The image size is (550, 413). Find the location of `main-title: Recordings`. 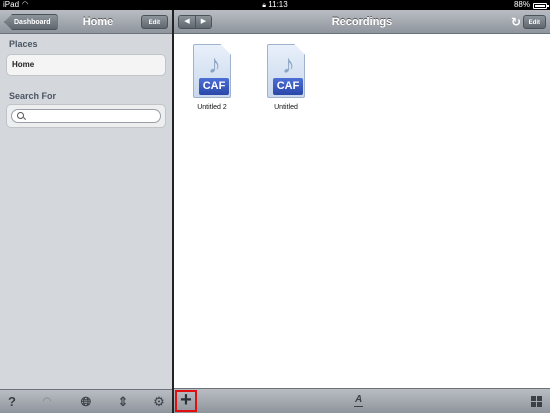

main-title: Recordings is located at coordinates (362, 22).